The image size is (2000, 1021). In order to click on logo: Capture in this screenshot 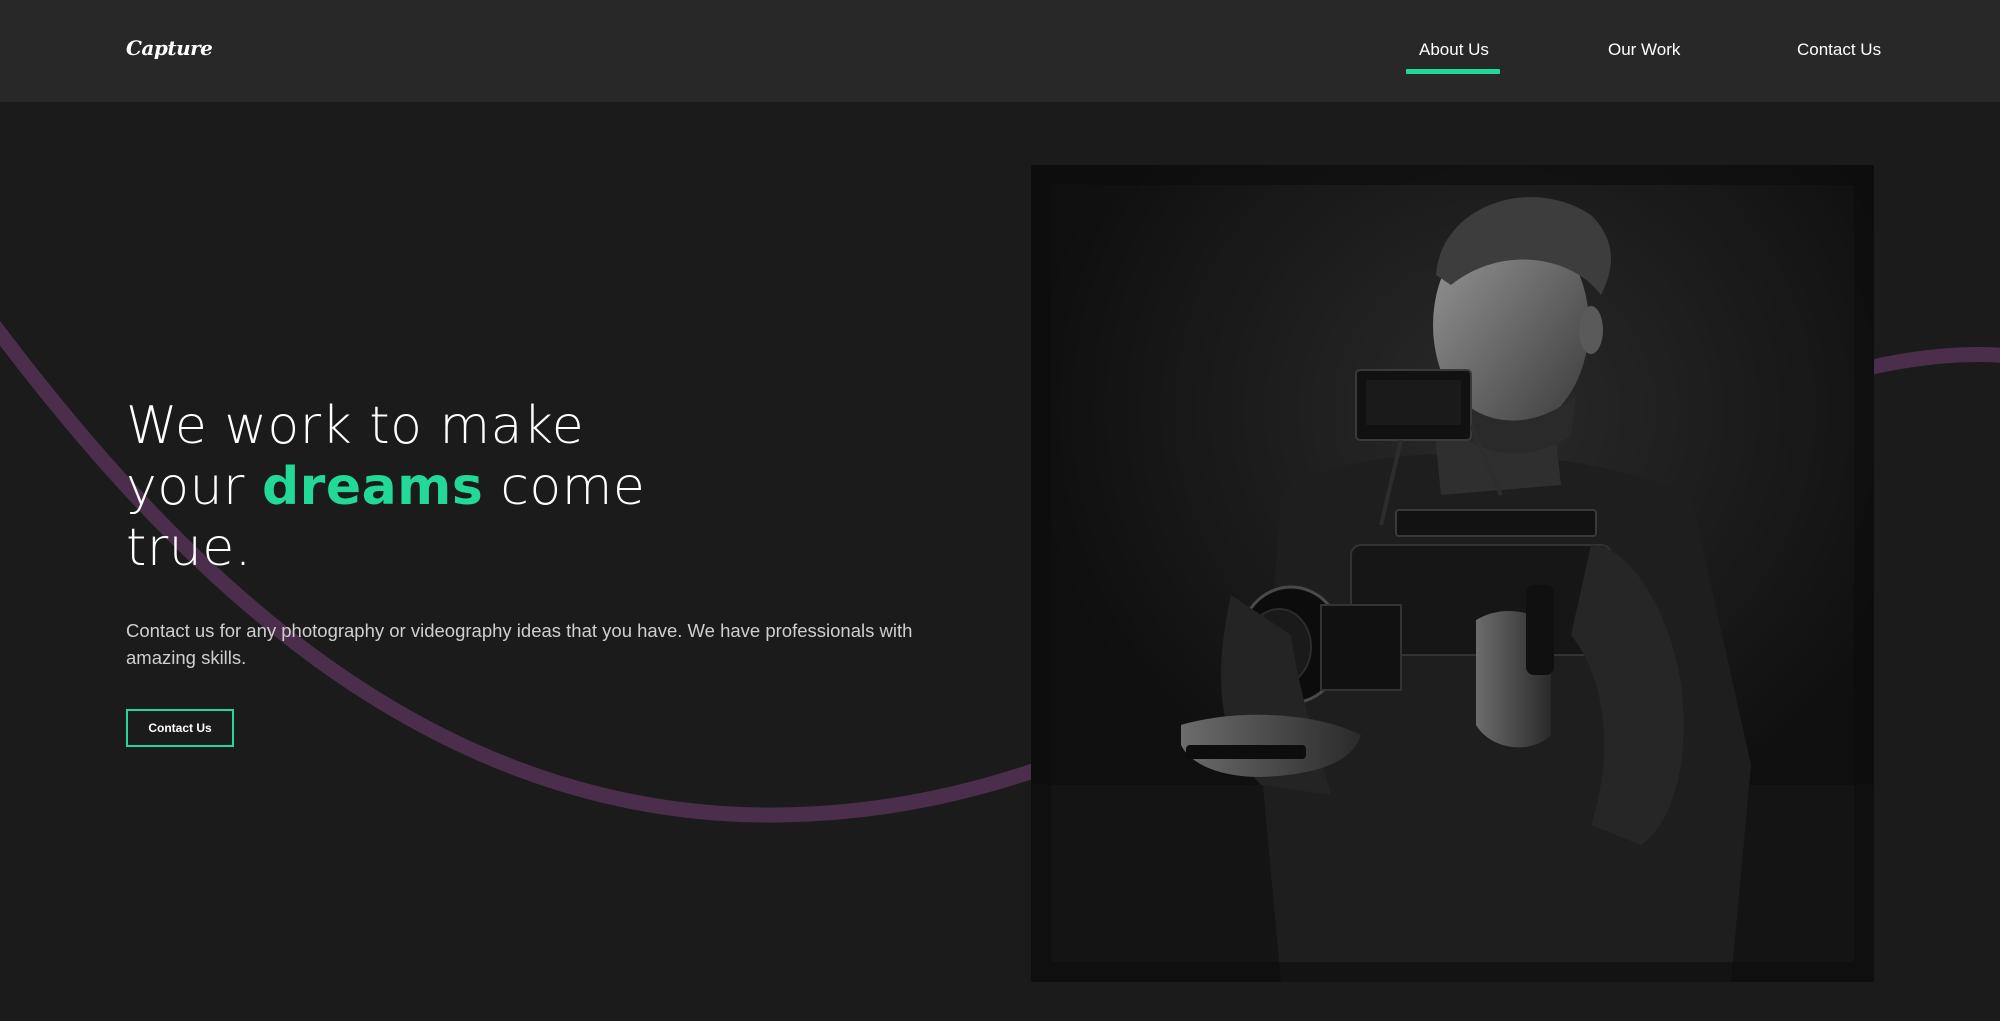, I will do `click(169, 48)`.